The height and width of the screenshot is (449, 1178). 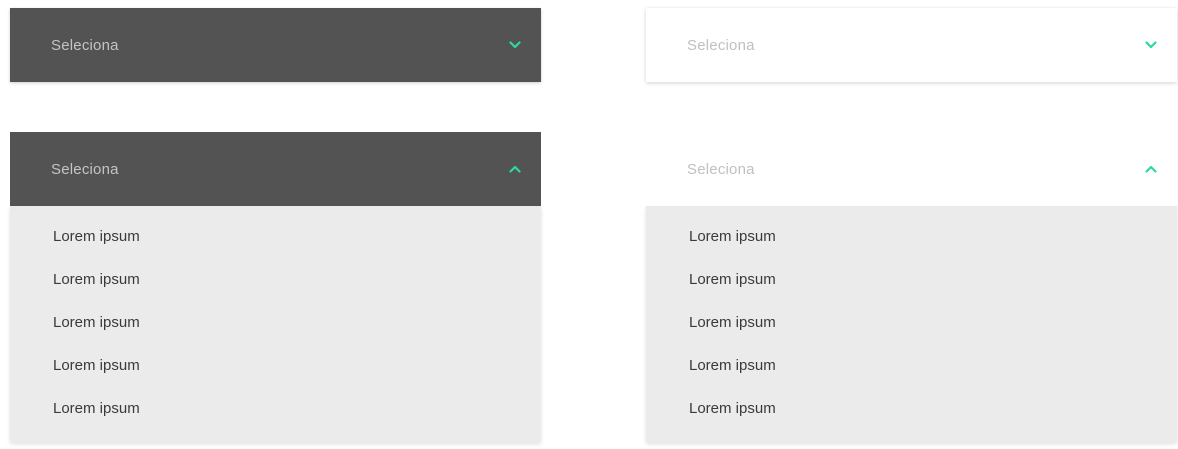 What do you see at coordinates (911, 169) in the screenshot?
I see `light-select-open-trigger: Seleciona` at bounding box center [911, 169].